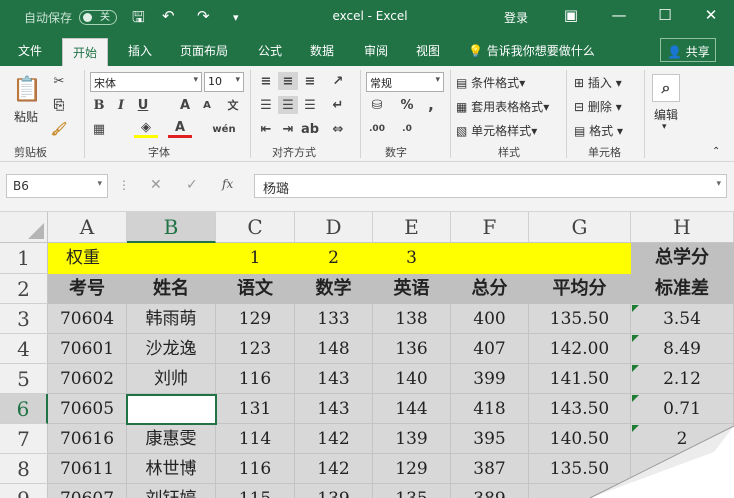 This screenshot has width=734, height=498. I want to click on tab-data: 数据, so click(322, 50).